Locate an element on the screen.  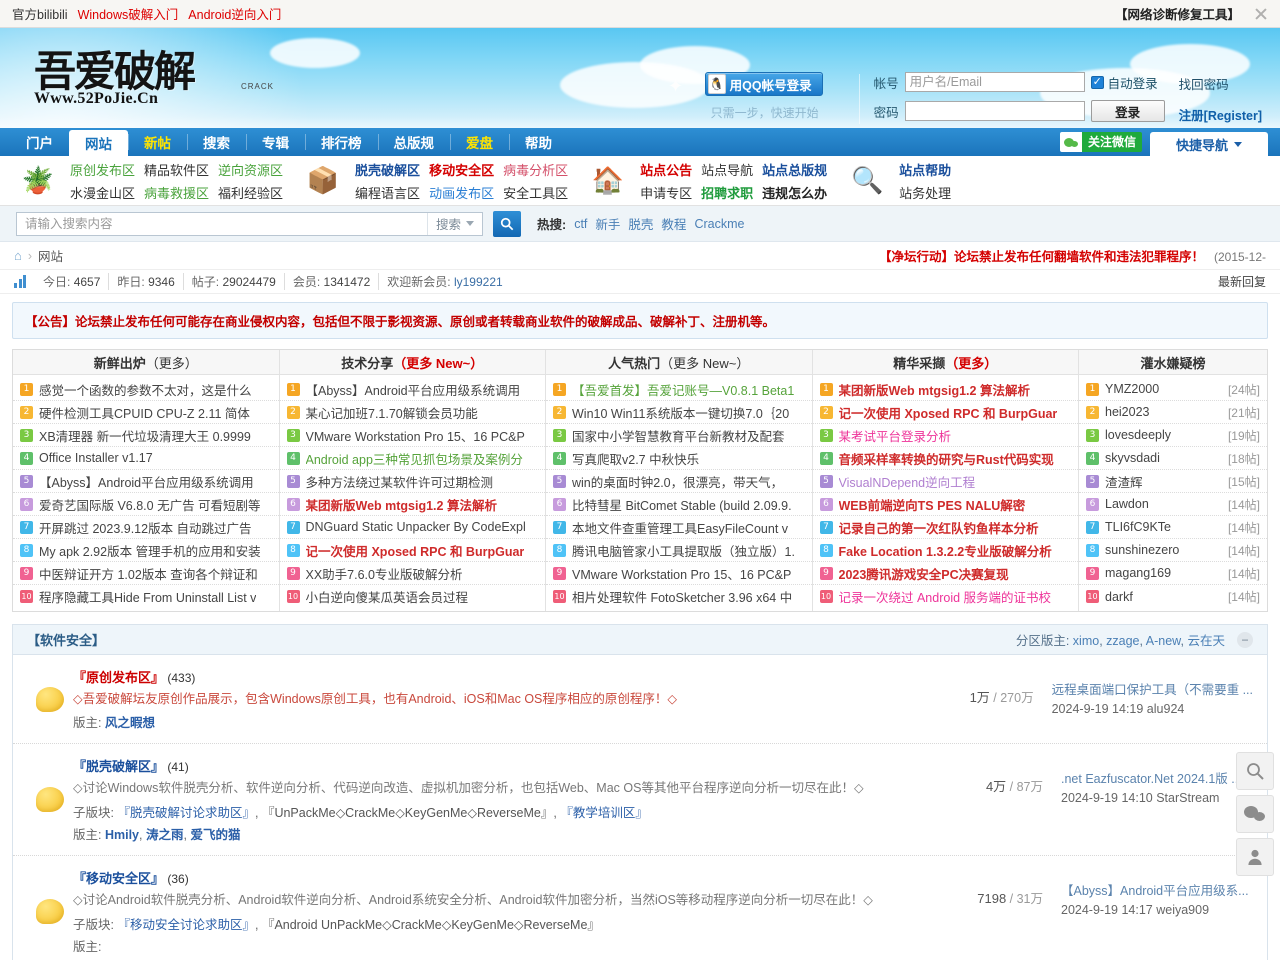
section-mod-4: 云在天 is located at coordinates (1206, 641).